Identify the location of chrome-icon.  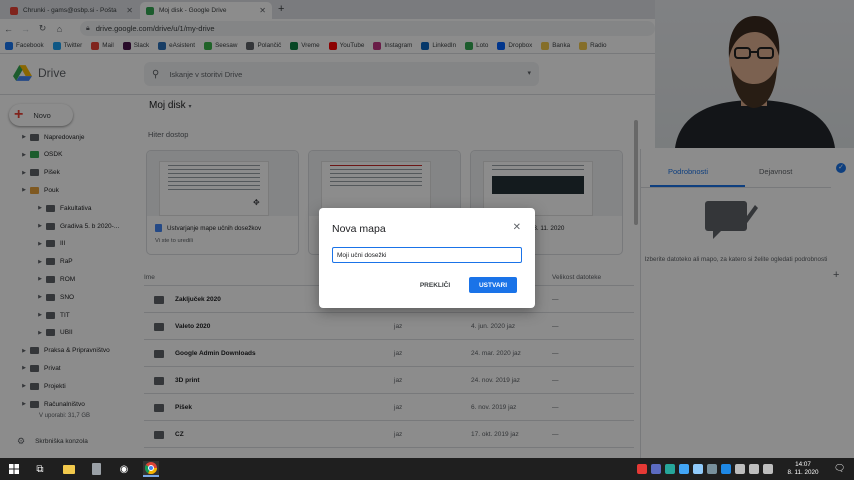
(151, 469).